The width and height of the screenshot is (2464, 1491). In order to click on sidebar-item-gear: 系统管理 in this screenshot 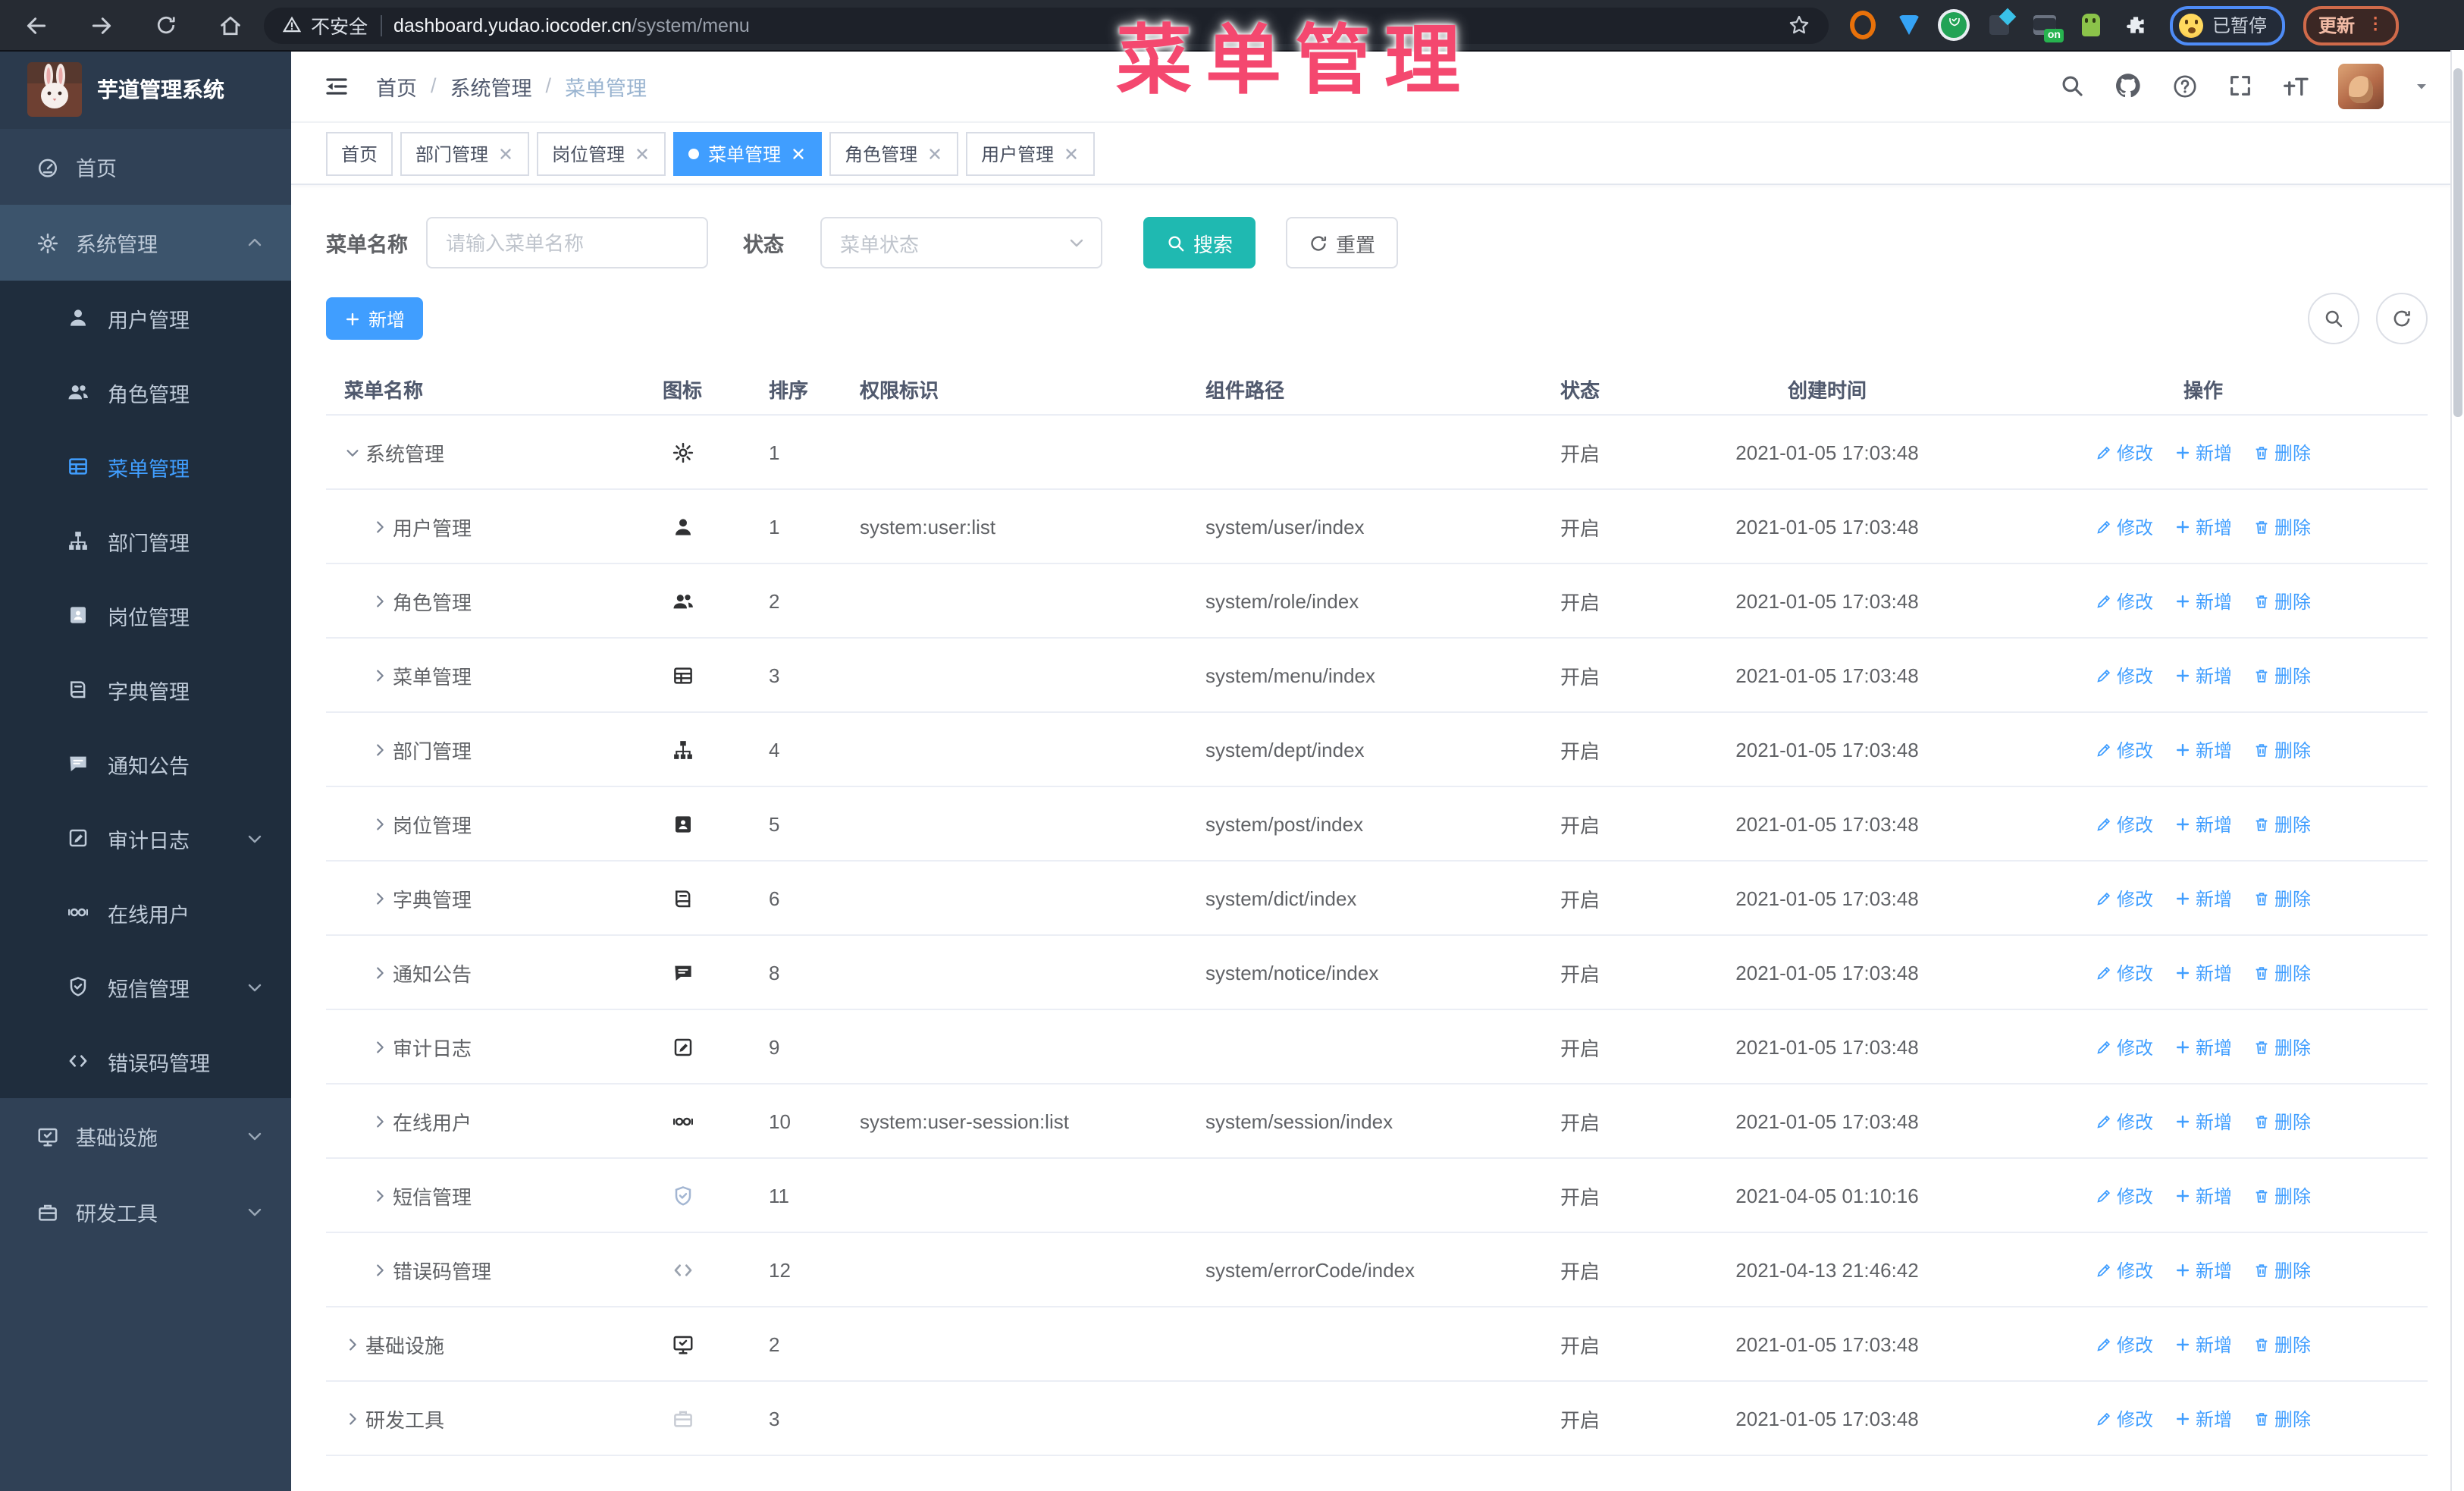, I will do `click(146, 243)`.